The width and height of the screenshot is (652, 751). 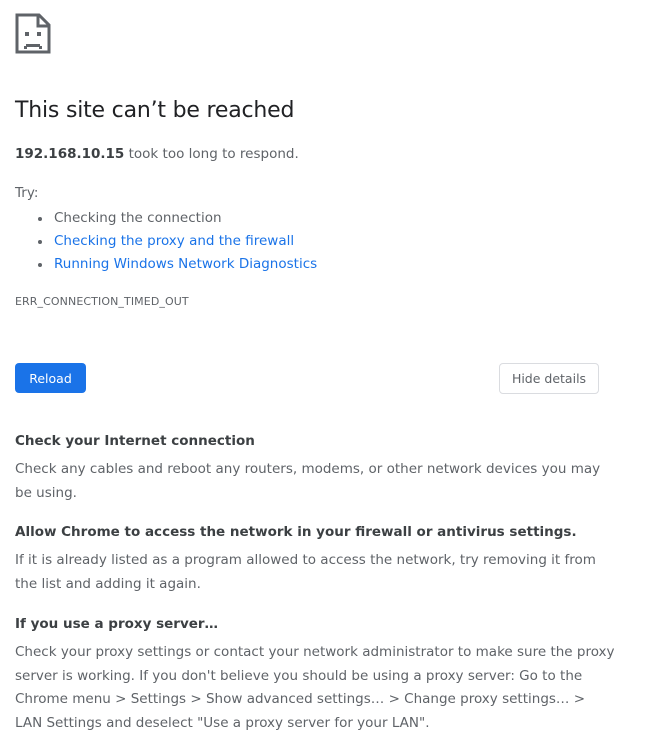 I want to click on detail-heading: Check your Internet connection, so click(x=135, y=441).